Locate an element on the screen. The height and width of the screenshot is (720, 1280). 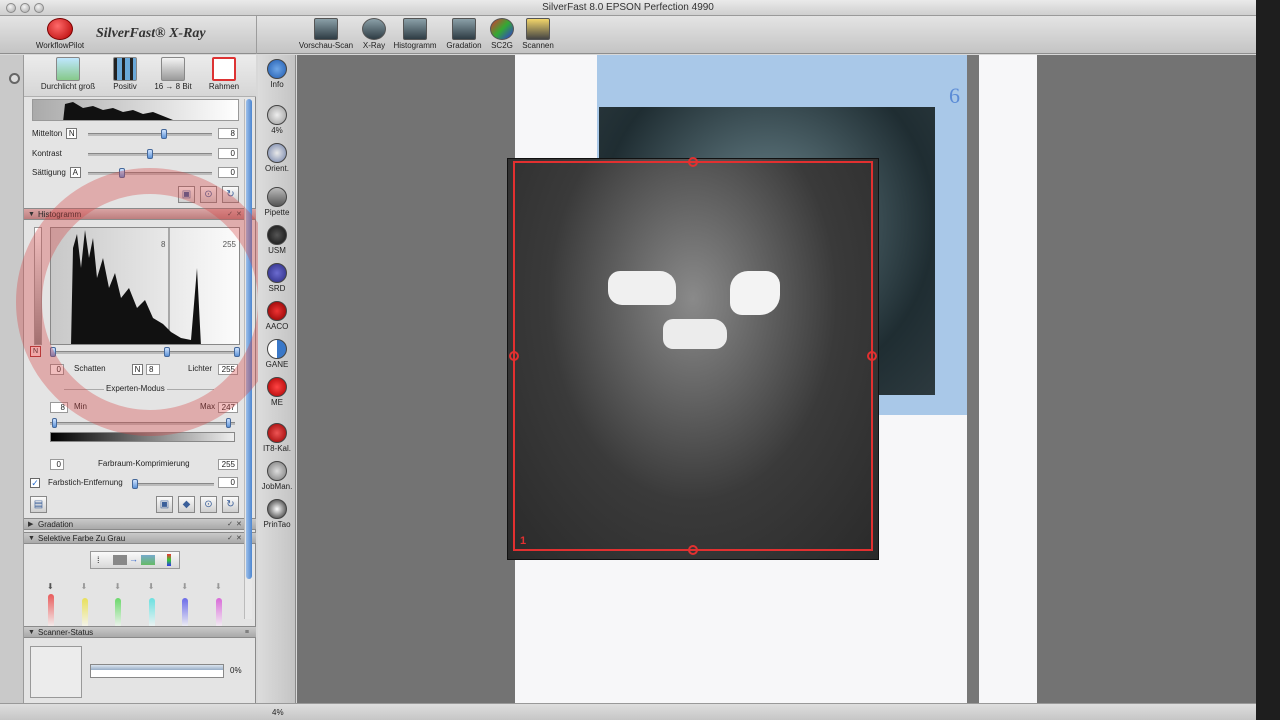
schatten-value: 0 is located at coordinates (57, 369).